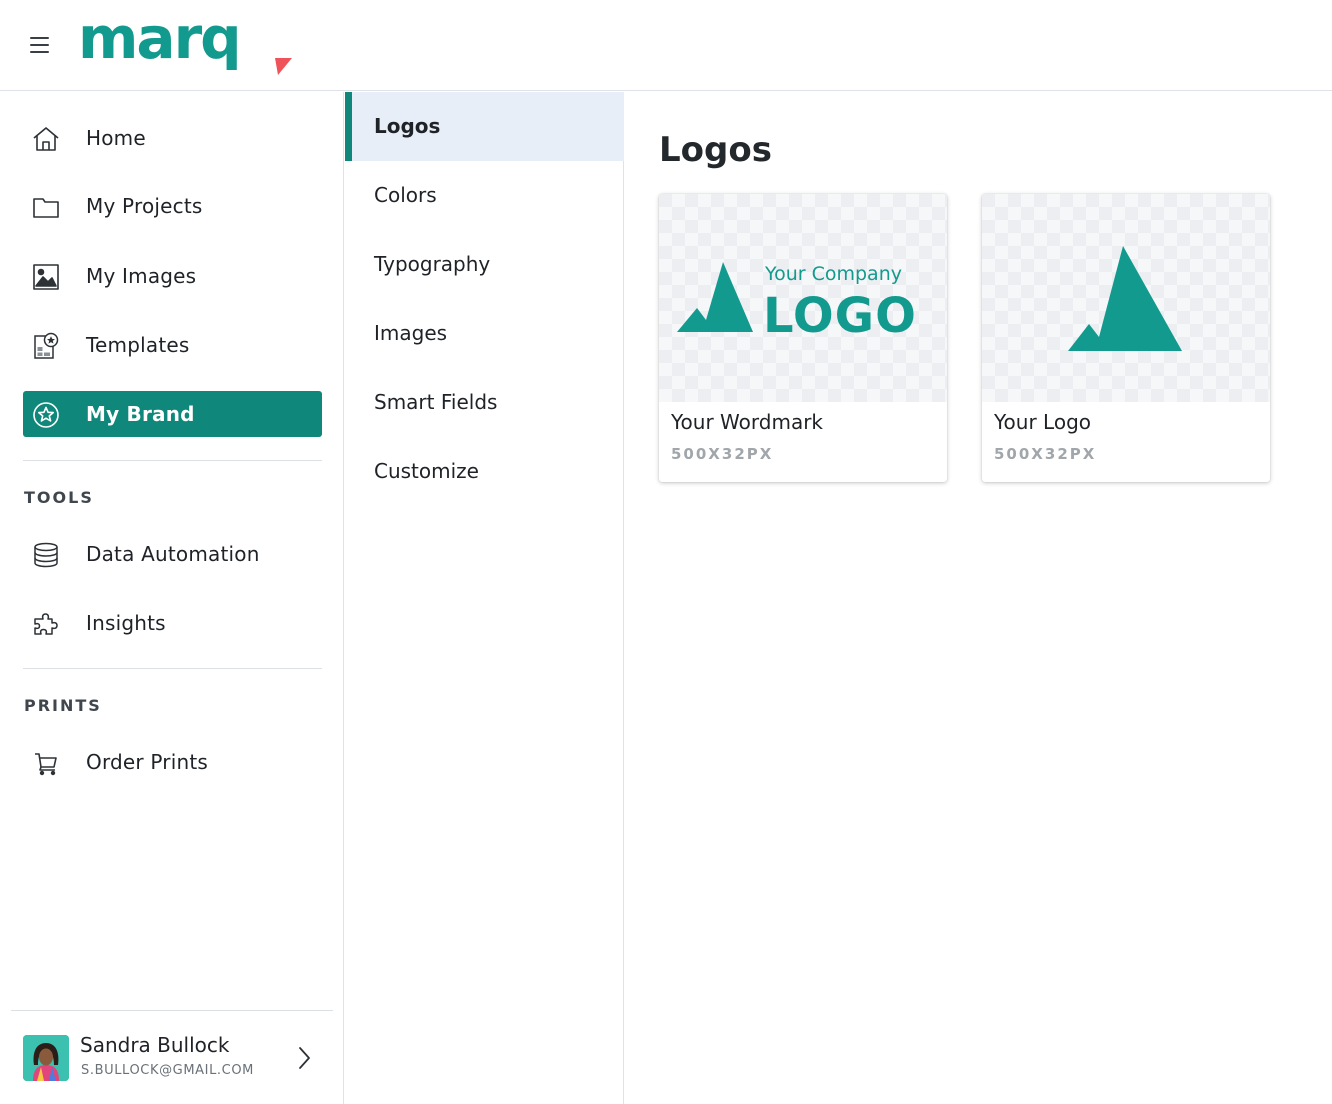 The height and width of the screenshot is (1104, 1332). Describe the element at coordinates (63, 705) in the screenshot. I see `section-title-prints: PRINTS` at that location.